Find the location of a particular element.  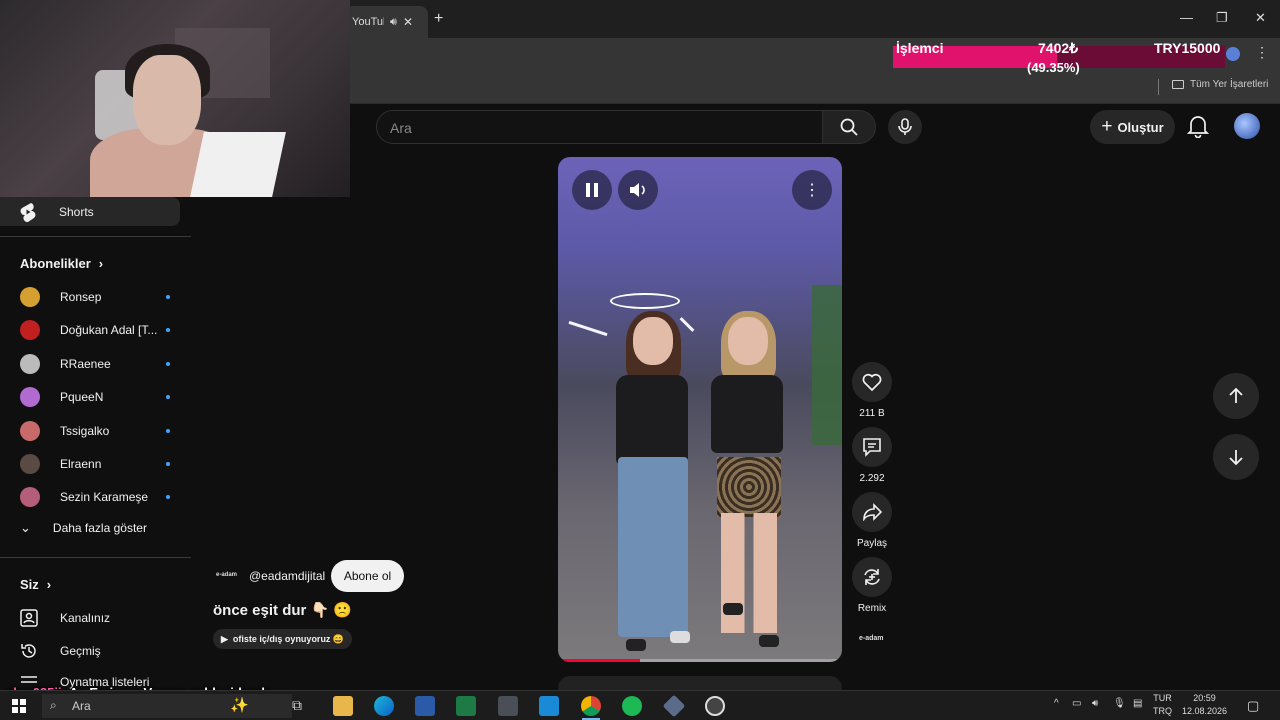

search-icon: ⌕ is located at coordinates (53, 705).